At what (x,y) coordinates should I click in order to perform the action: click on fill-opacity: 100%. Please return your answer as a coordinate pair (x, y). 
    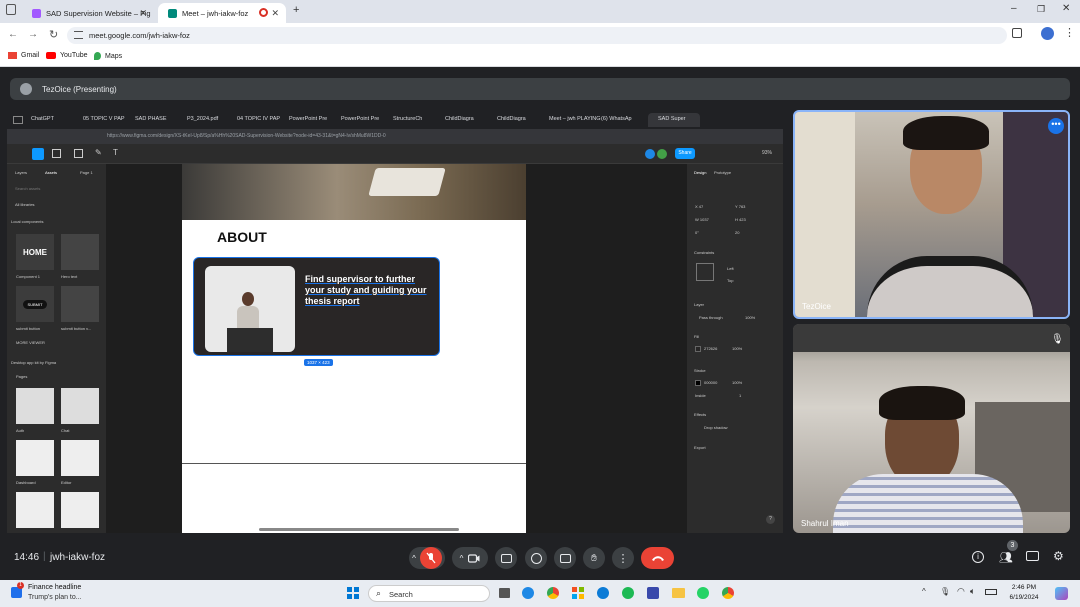
    Looking at the image, I should click on (737, 348).